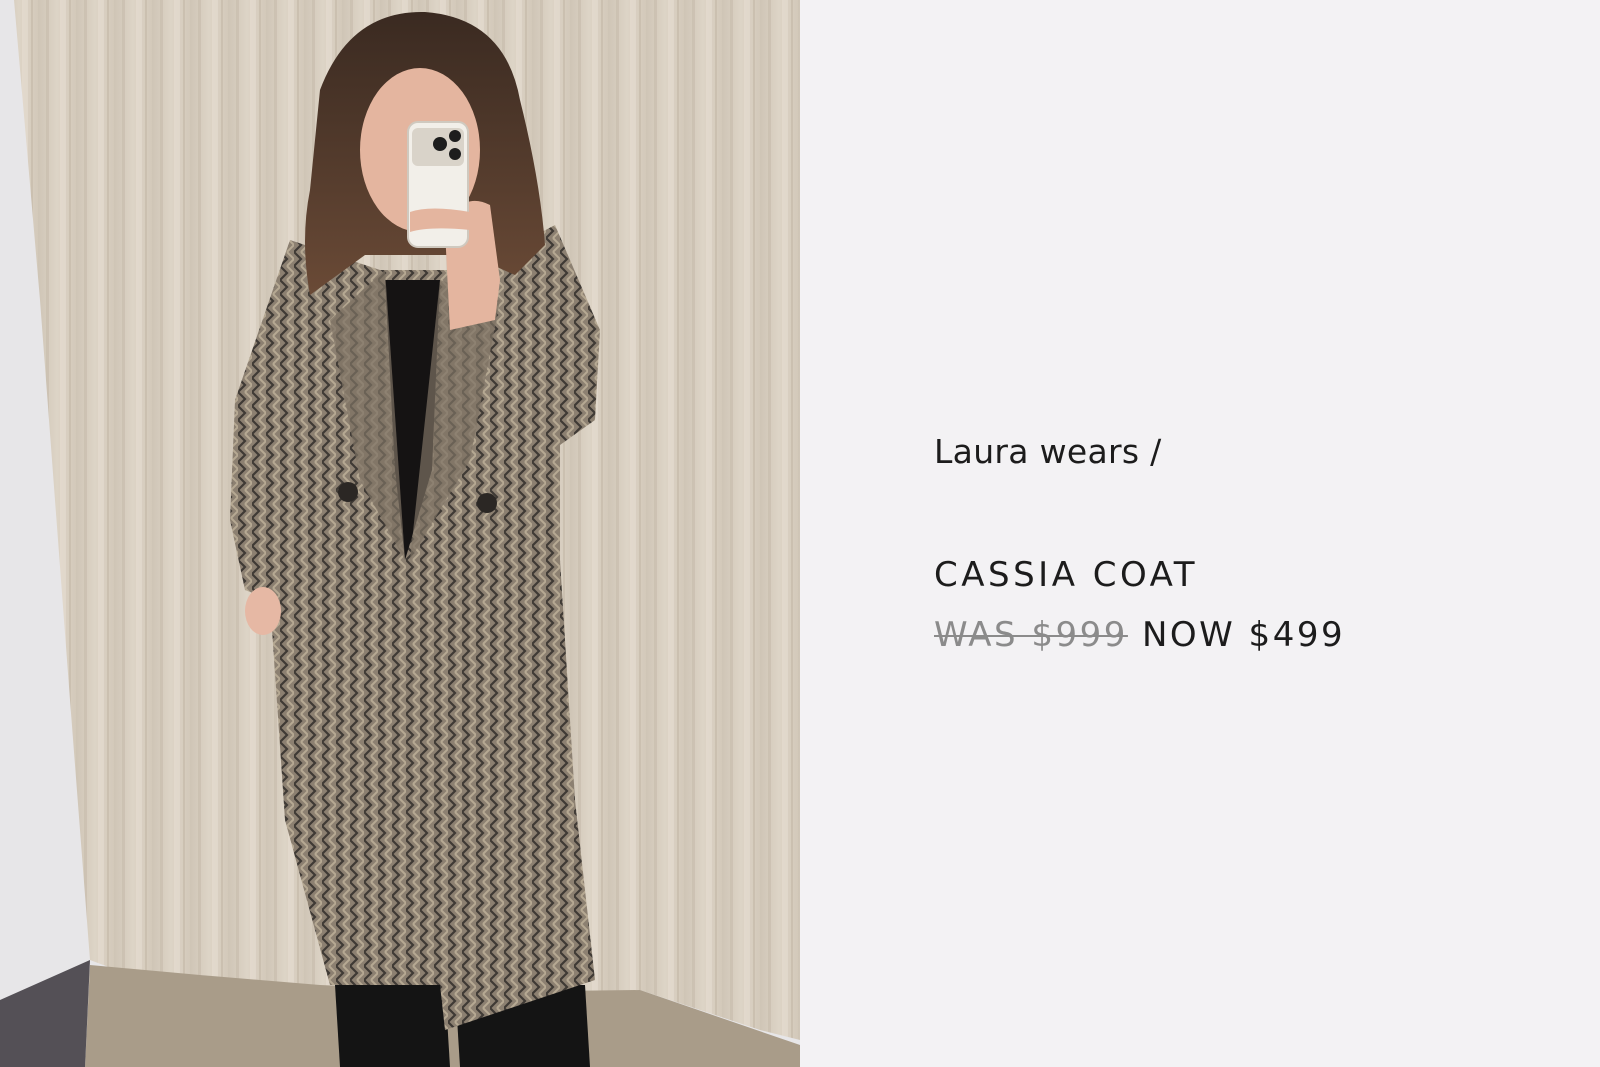 The height and width of the screenshot is (1067, 1600). I want to click on price-was: WAS $999, so click(1031, 635).